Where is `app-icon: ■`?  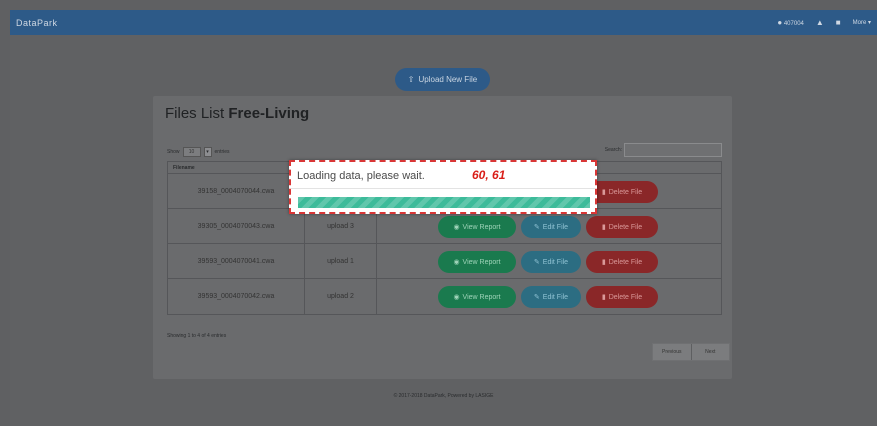 app-icon: ■ is located at coordinates (838, 22).